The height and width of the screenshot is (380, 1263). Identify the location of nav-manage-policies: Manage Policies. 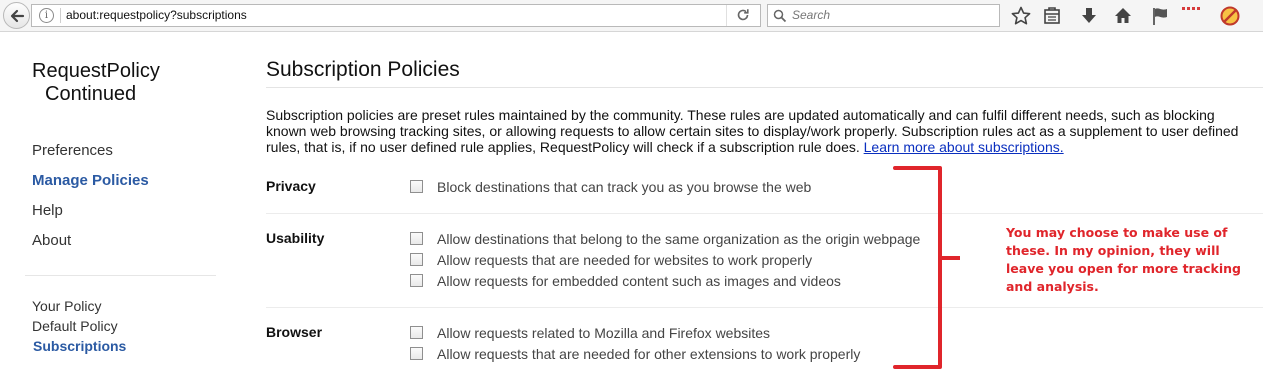
(90, 181).